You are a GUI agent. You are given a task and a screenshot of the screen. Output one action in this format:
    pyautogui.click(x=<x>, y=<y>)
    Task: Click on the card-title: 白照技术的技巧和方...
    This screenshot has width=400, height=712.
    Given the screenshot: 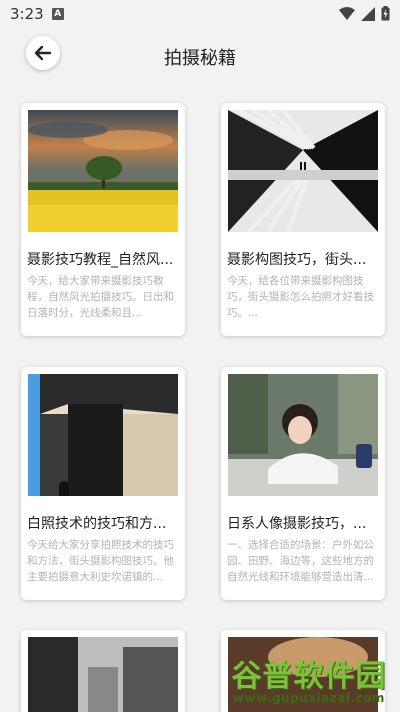 What is the action you would take?
    pyautogui.click(x=97, y=524)
    